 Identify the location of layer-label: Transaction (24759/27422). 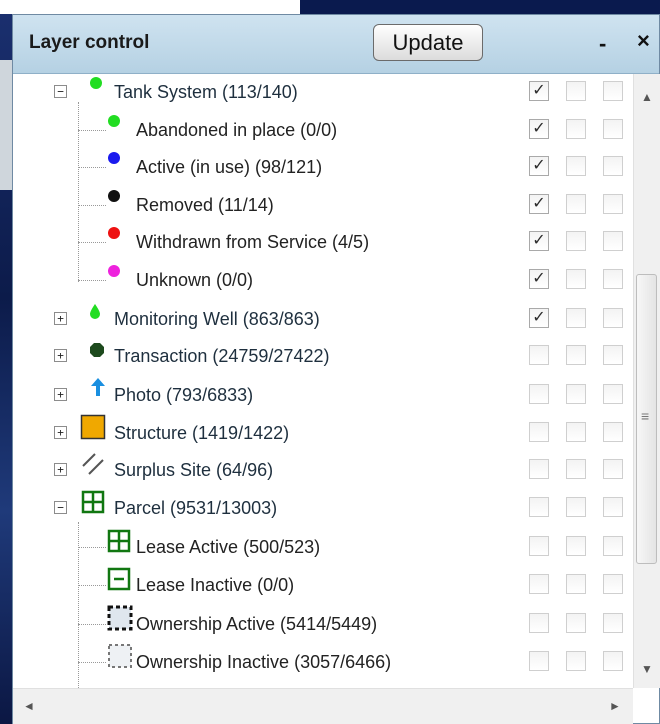
(222, 356).